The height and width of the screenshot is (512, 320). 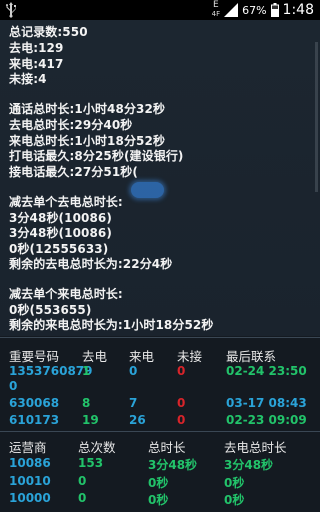 What do you see at coordinates (34, 356) in the screenshot?
I see `column-header: 重要号码` at bounding box center [34, 356].